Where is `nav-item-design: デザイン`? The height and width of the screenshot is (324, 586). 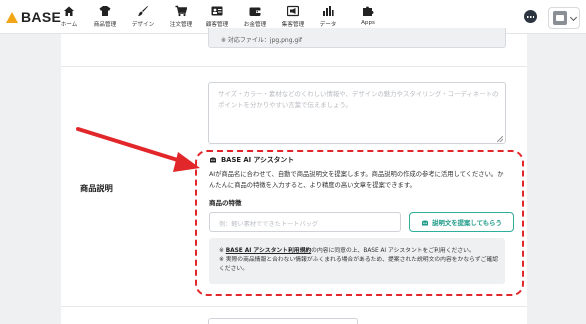
nav-item-design: デザイン is located at coordinates (143, 16).